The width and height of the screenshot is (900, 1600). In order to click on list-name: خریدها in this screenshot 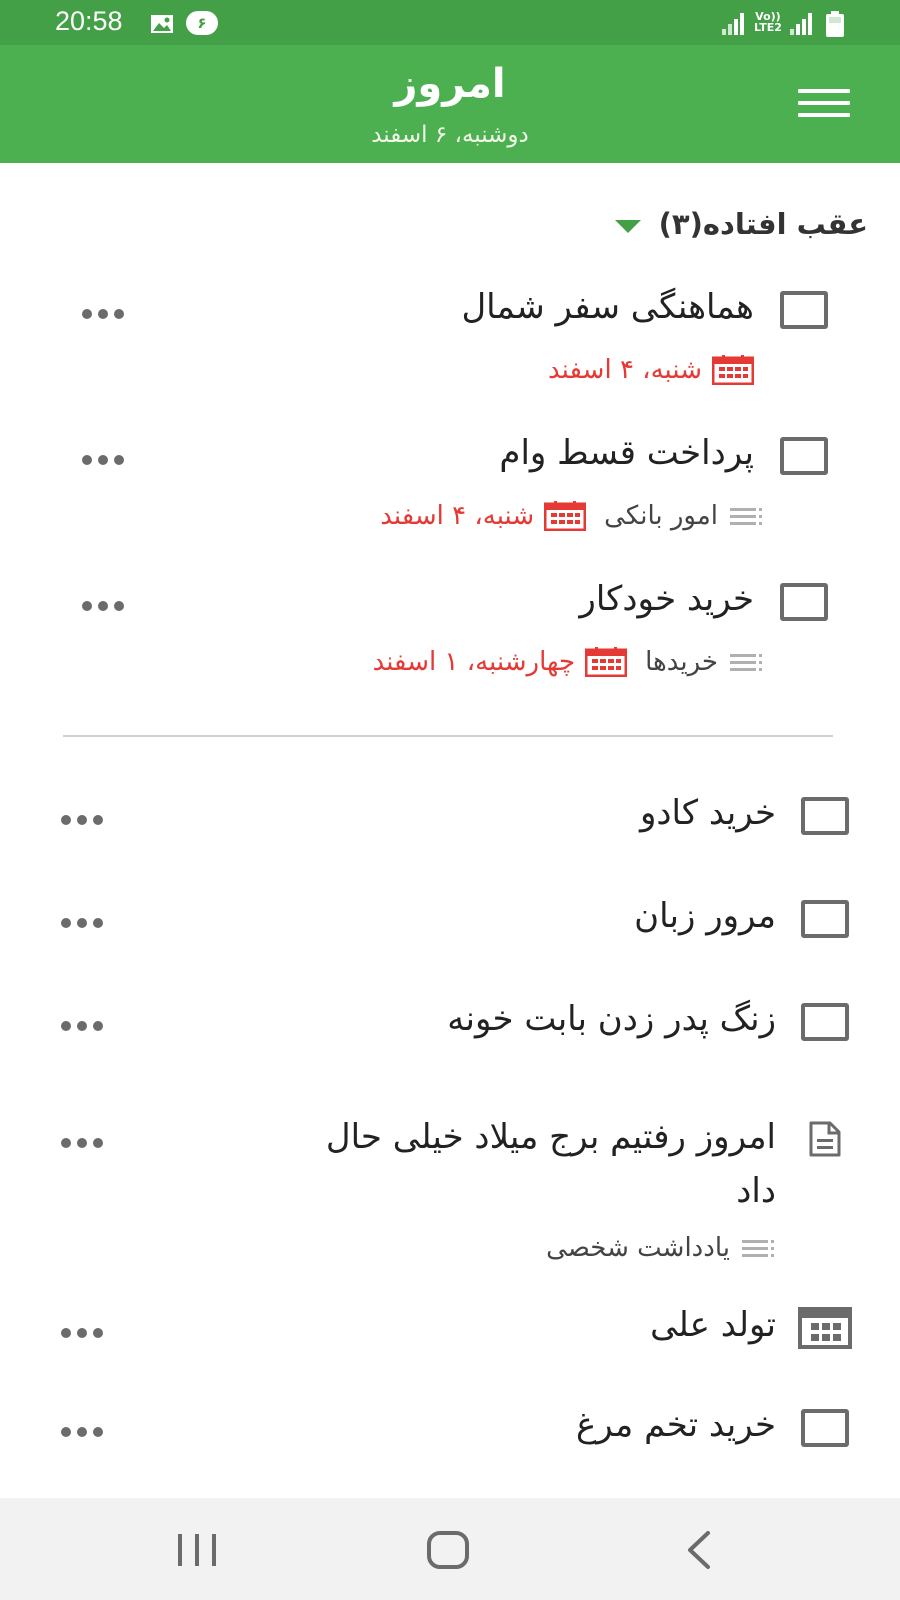, I will do `click(681, 662)`.